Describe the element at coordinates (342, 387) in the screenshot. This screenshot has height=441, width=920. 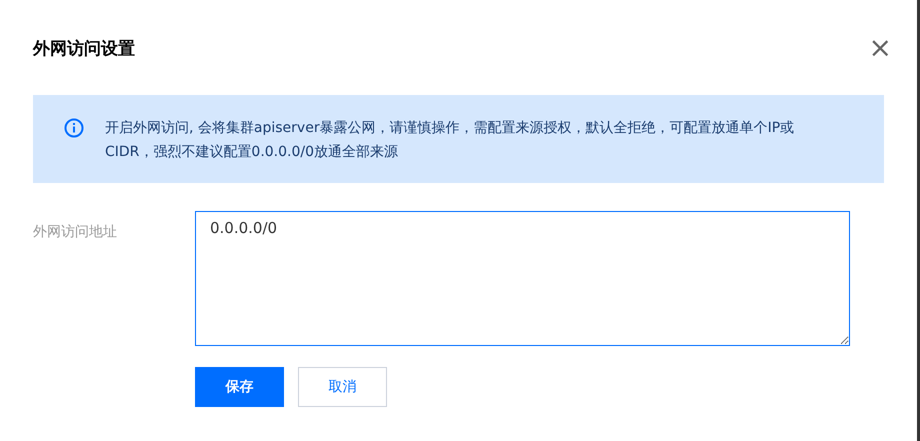
I see `cancel-button: 取消` at that location.